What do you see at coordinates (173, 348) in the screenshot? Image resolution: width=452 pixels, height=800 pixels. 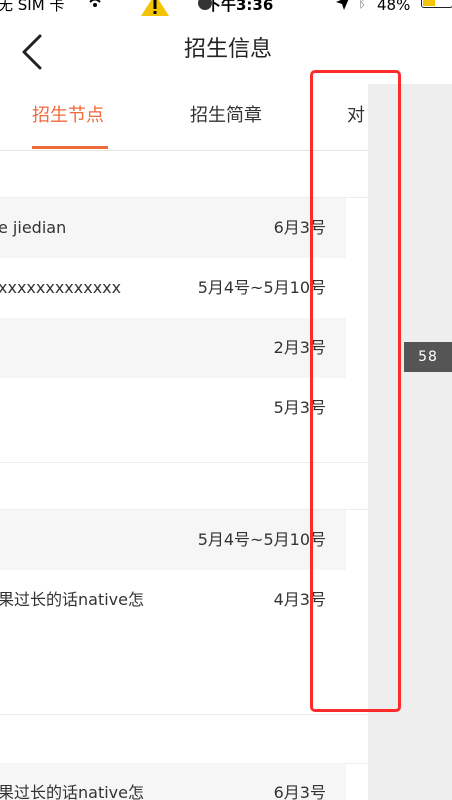 I see `list-item: 2月3号` at bounding box center [173, 348].